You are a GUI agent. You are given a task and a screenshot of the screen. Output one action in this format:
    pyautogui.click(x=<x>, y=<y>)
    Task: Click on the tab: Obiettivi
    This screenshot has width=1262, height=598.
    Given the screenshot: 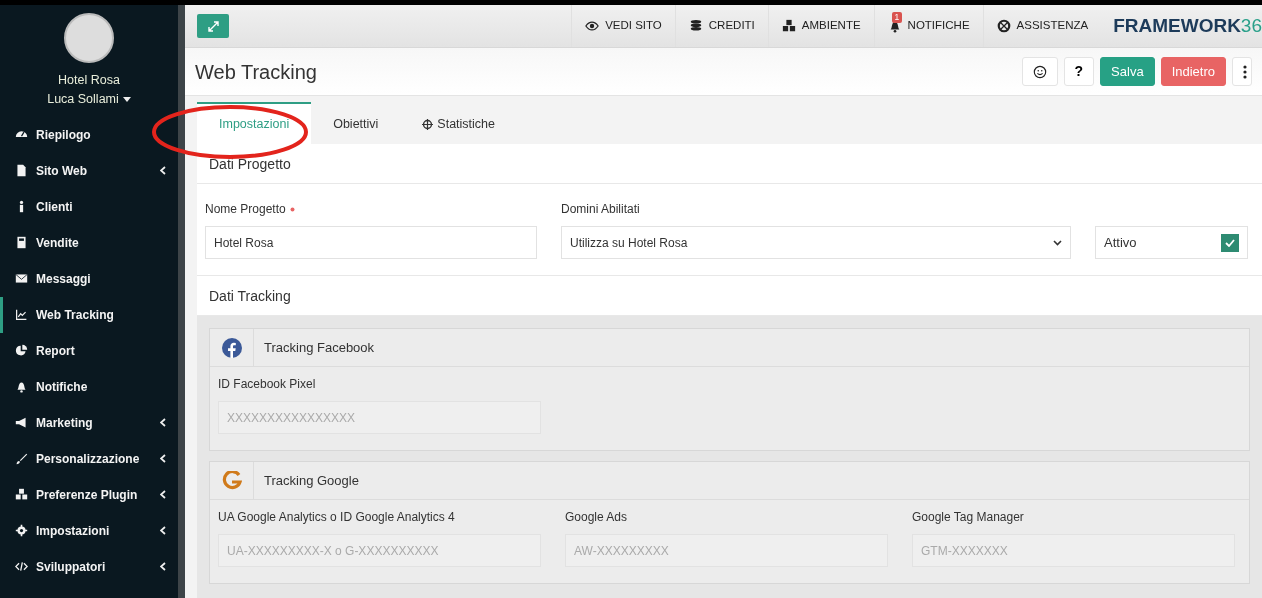 What is the action you would take?
    pyautogui.click(x=356, y=123)
    